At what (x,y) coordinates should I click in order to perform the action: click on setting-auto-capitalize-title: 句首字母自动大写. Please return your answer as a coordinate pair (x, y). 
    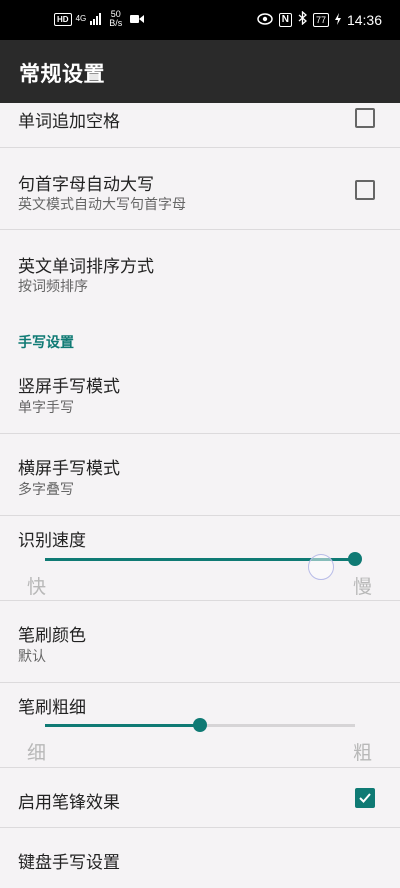
    Looking at the image, I should click on (86, 185).